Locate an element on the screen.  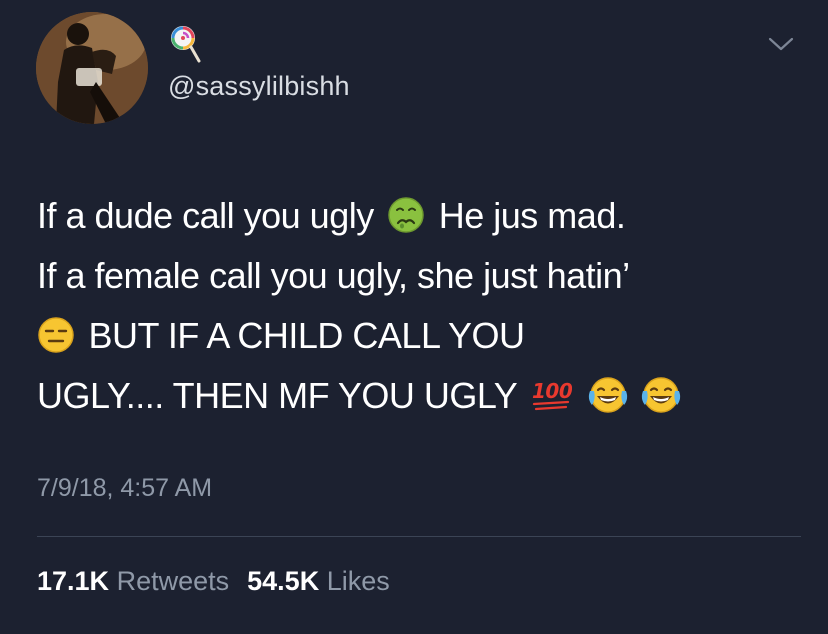
tweet-stats: 17.1K Retweets 54.5K Likes is located at coordinates (213, 581).